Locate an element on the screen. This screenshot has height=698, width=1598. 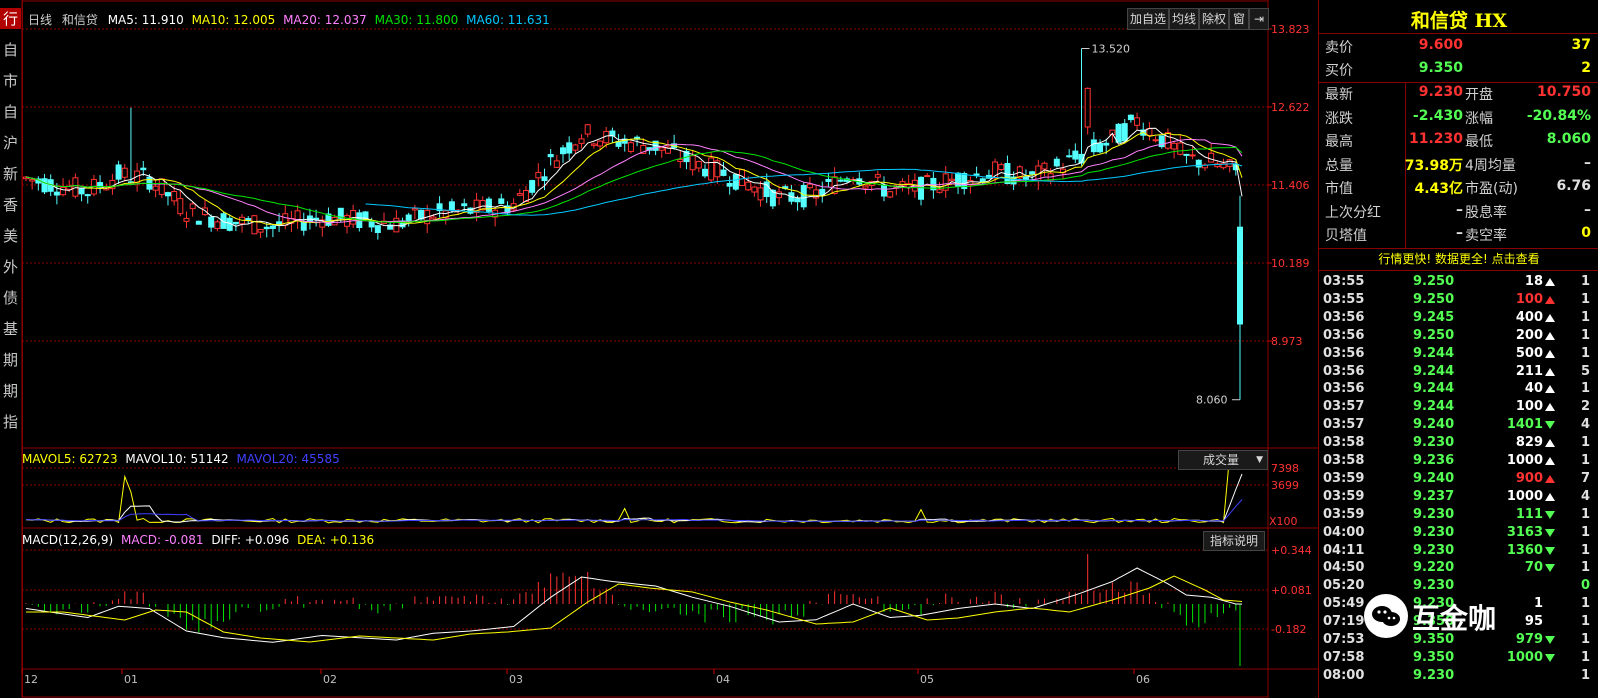
trade-row: 03:59 9.240 900 7 is located at coordinates (1460, 480).